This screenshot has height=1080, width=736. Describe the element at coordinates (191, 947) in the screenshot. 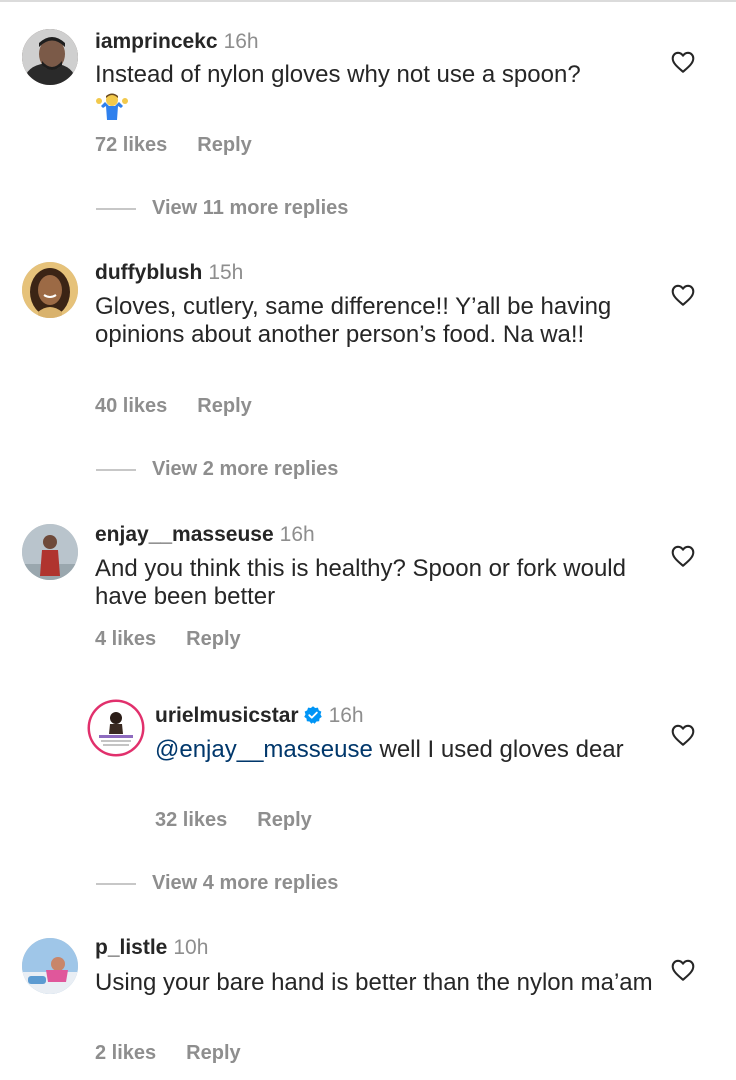

I see `timestamp: 10h` at that location.